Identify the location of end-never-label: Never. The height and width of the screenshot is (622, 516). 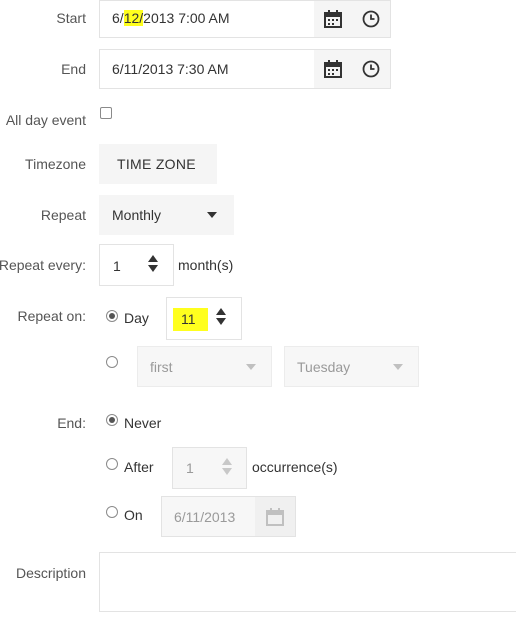
(143, 423).